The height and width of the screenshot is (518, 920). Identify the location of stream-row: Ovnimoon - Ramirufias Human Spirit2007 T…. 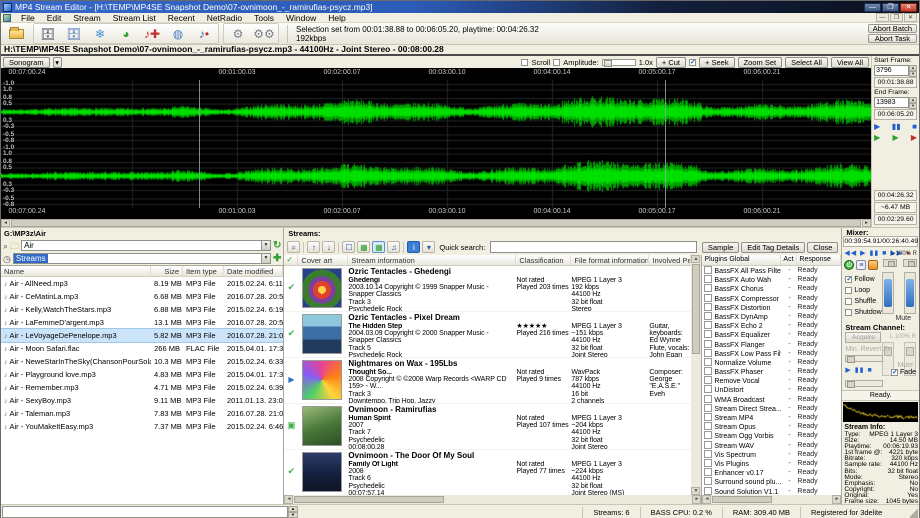
(488, 427).